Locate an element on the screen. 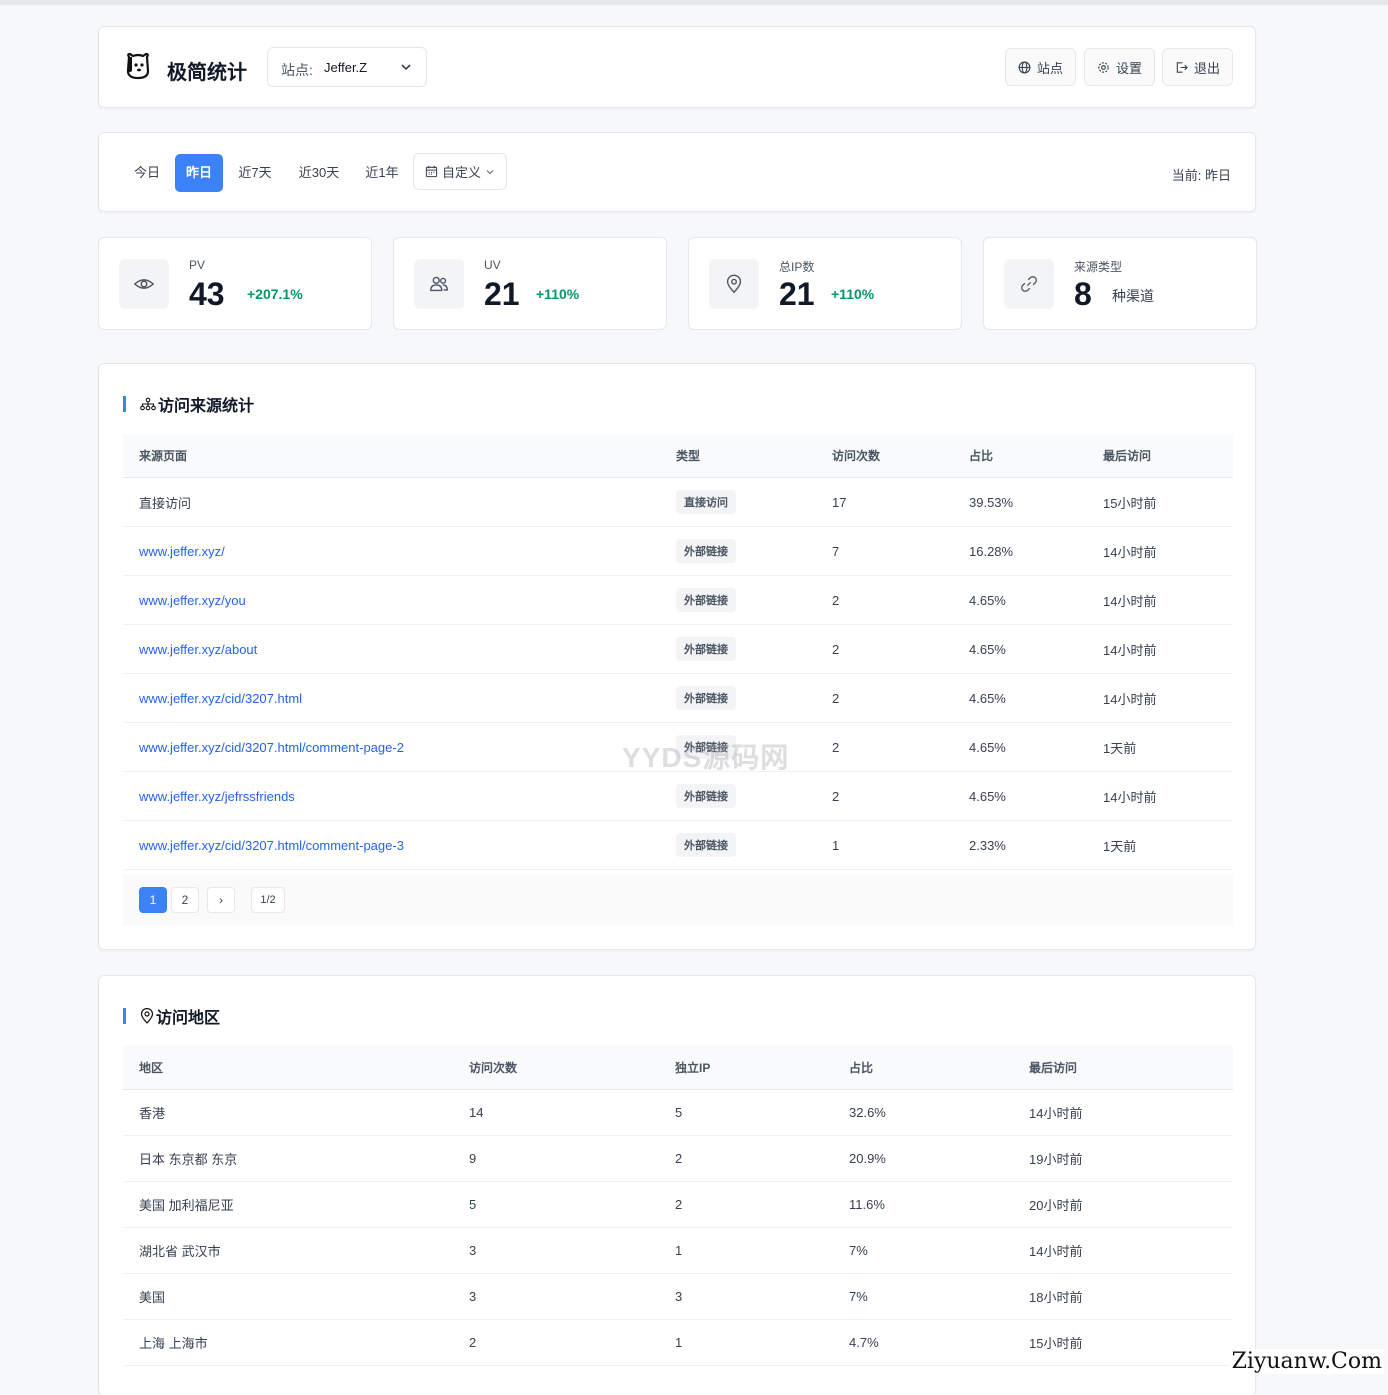 This screenshot has height=1395, width=1388. sites-button: 站点 is located at coordinates (1040, 67).